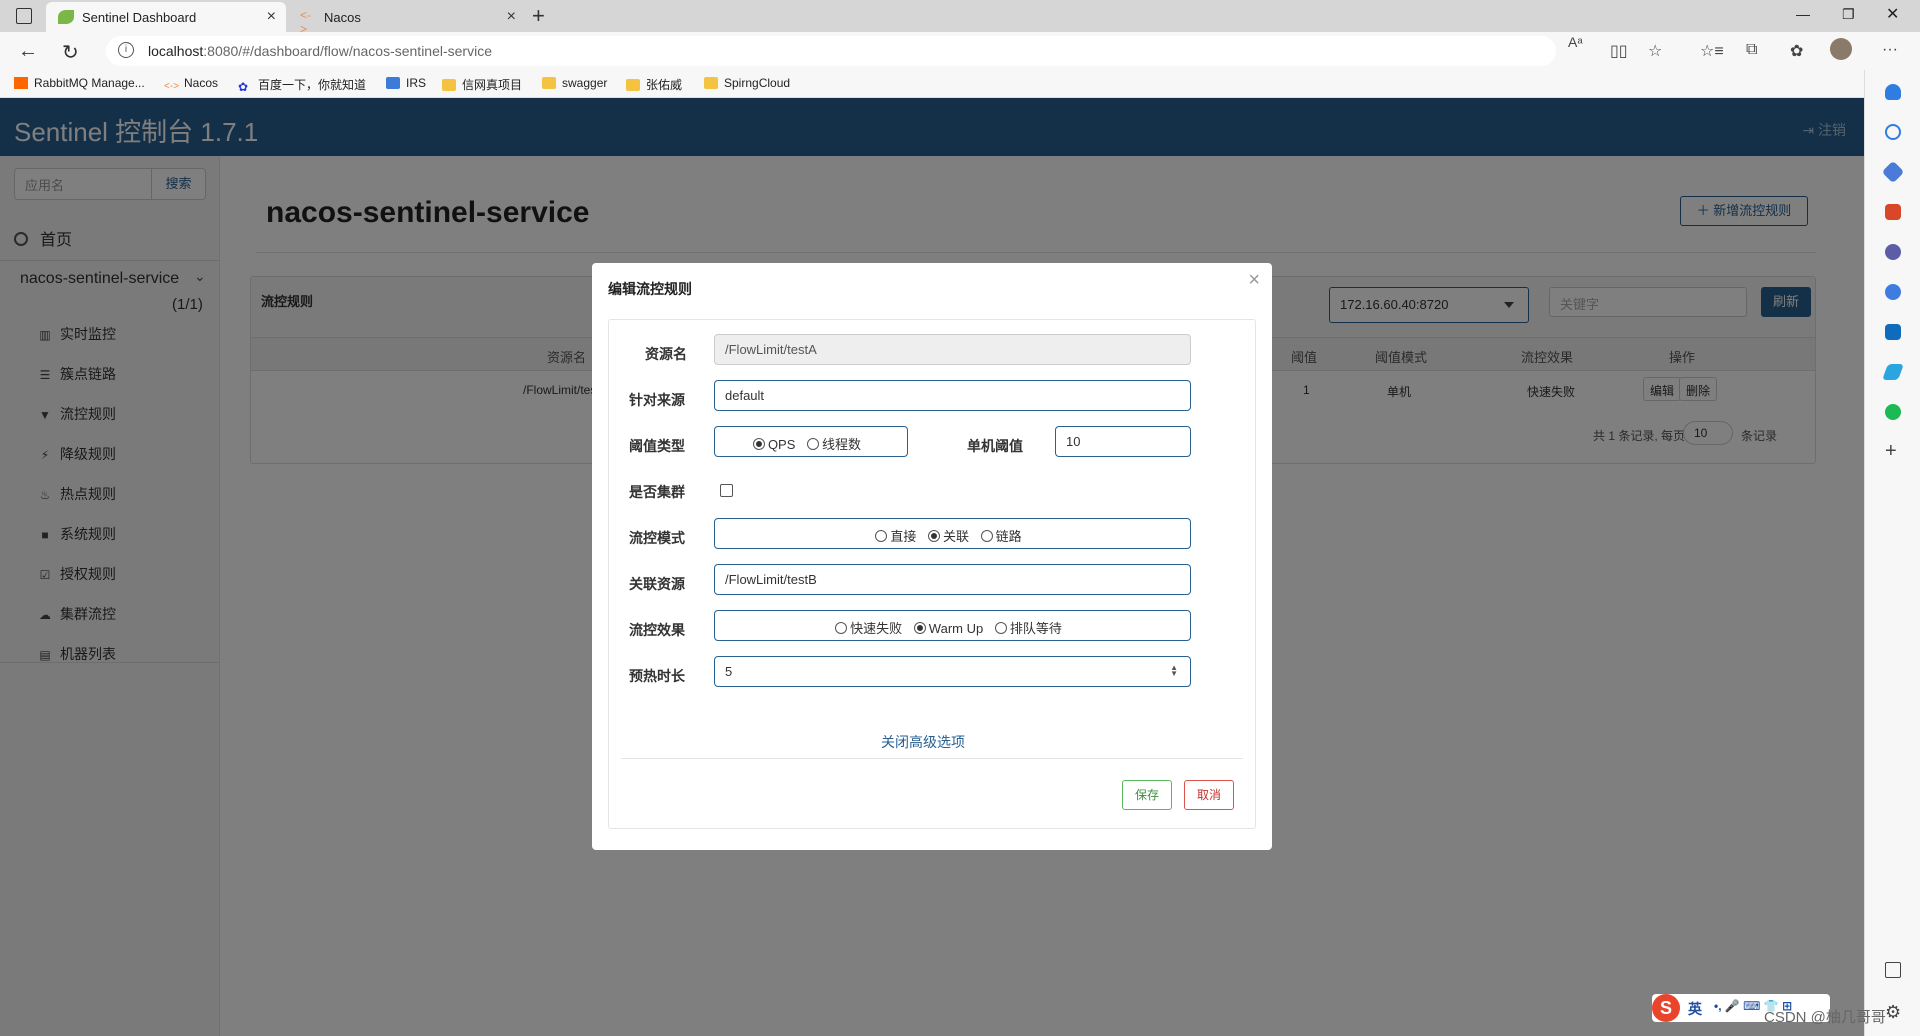 The image size is (1920, 1036). Describe the element at coordinates (895, 536) in the screenshot. I see `radio-direct: 直接` at that location.